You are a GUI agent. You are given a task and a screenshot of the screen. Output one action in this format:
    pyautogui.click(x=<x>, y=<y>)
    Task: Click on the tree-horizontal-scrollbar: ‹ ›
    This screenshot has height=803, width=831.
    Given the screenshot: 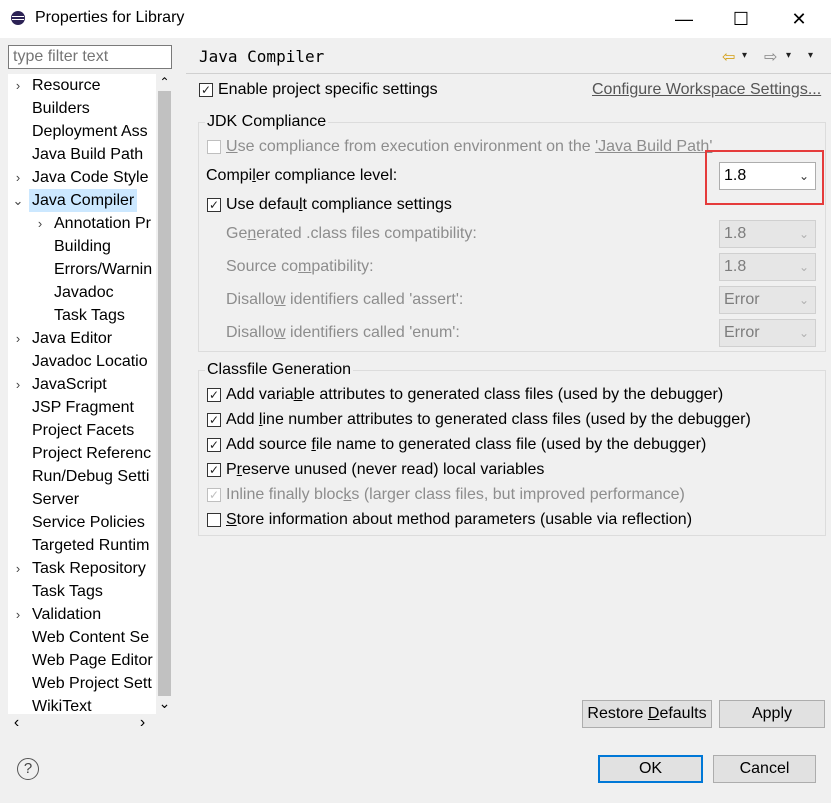 What is the action you would take?
    pyautogui.click(x=90, y=722)
    